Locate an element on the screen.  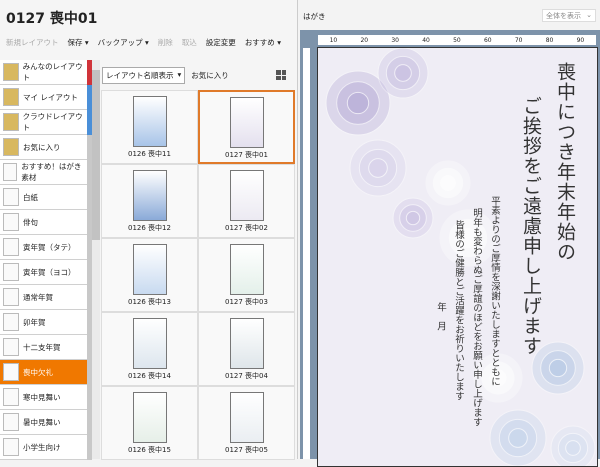
scrollbar-thumb is located at coordinates (96, 155).